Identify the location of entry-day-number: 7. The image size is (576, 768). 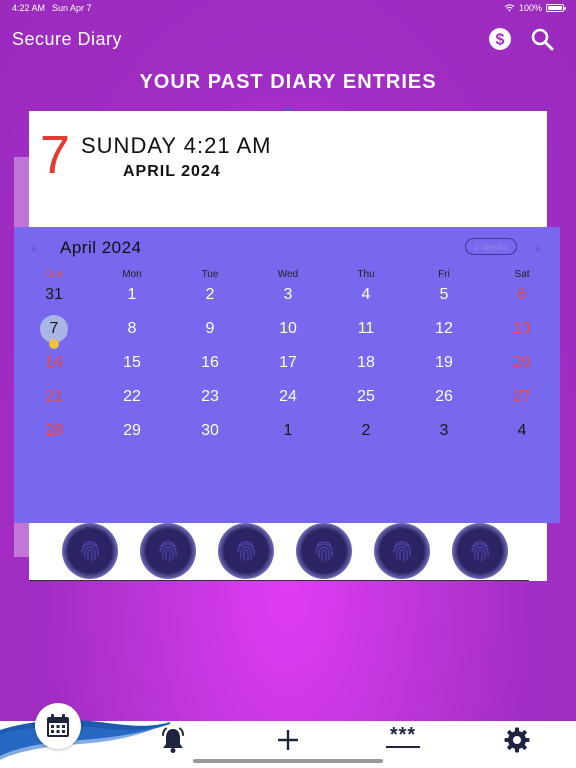
(55, 155).